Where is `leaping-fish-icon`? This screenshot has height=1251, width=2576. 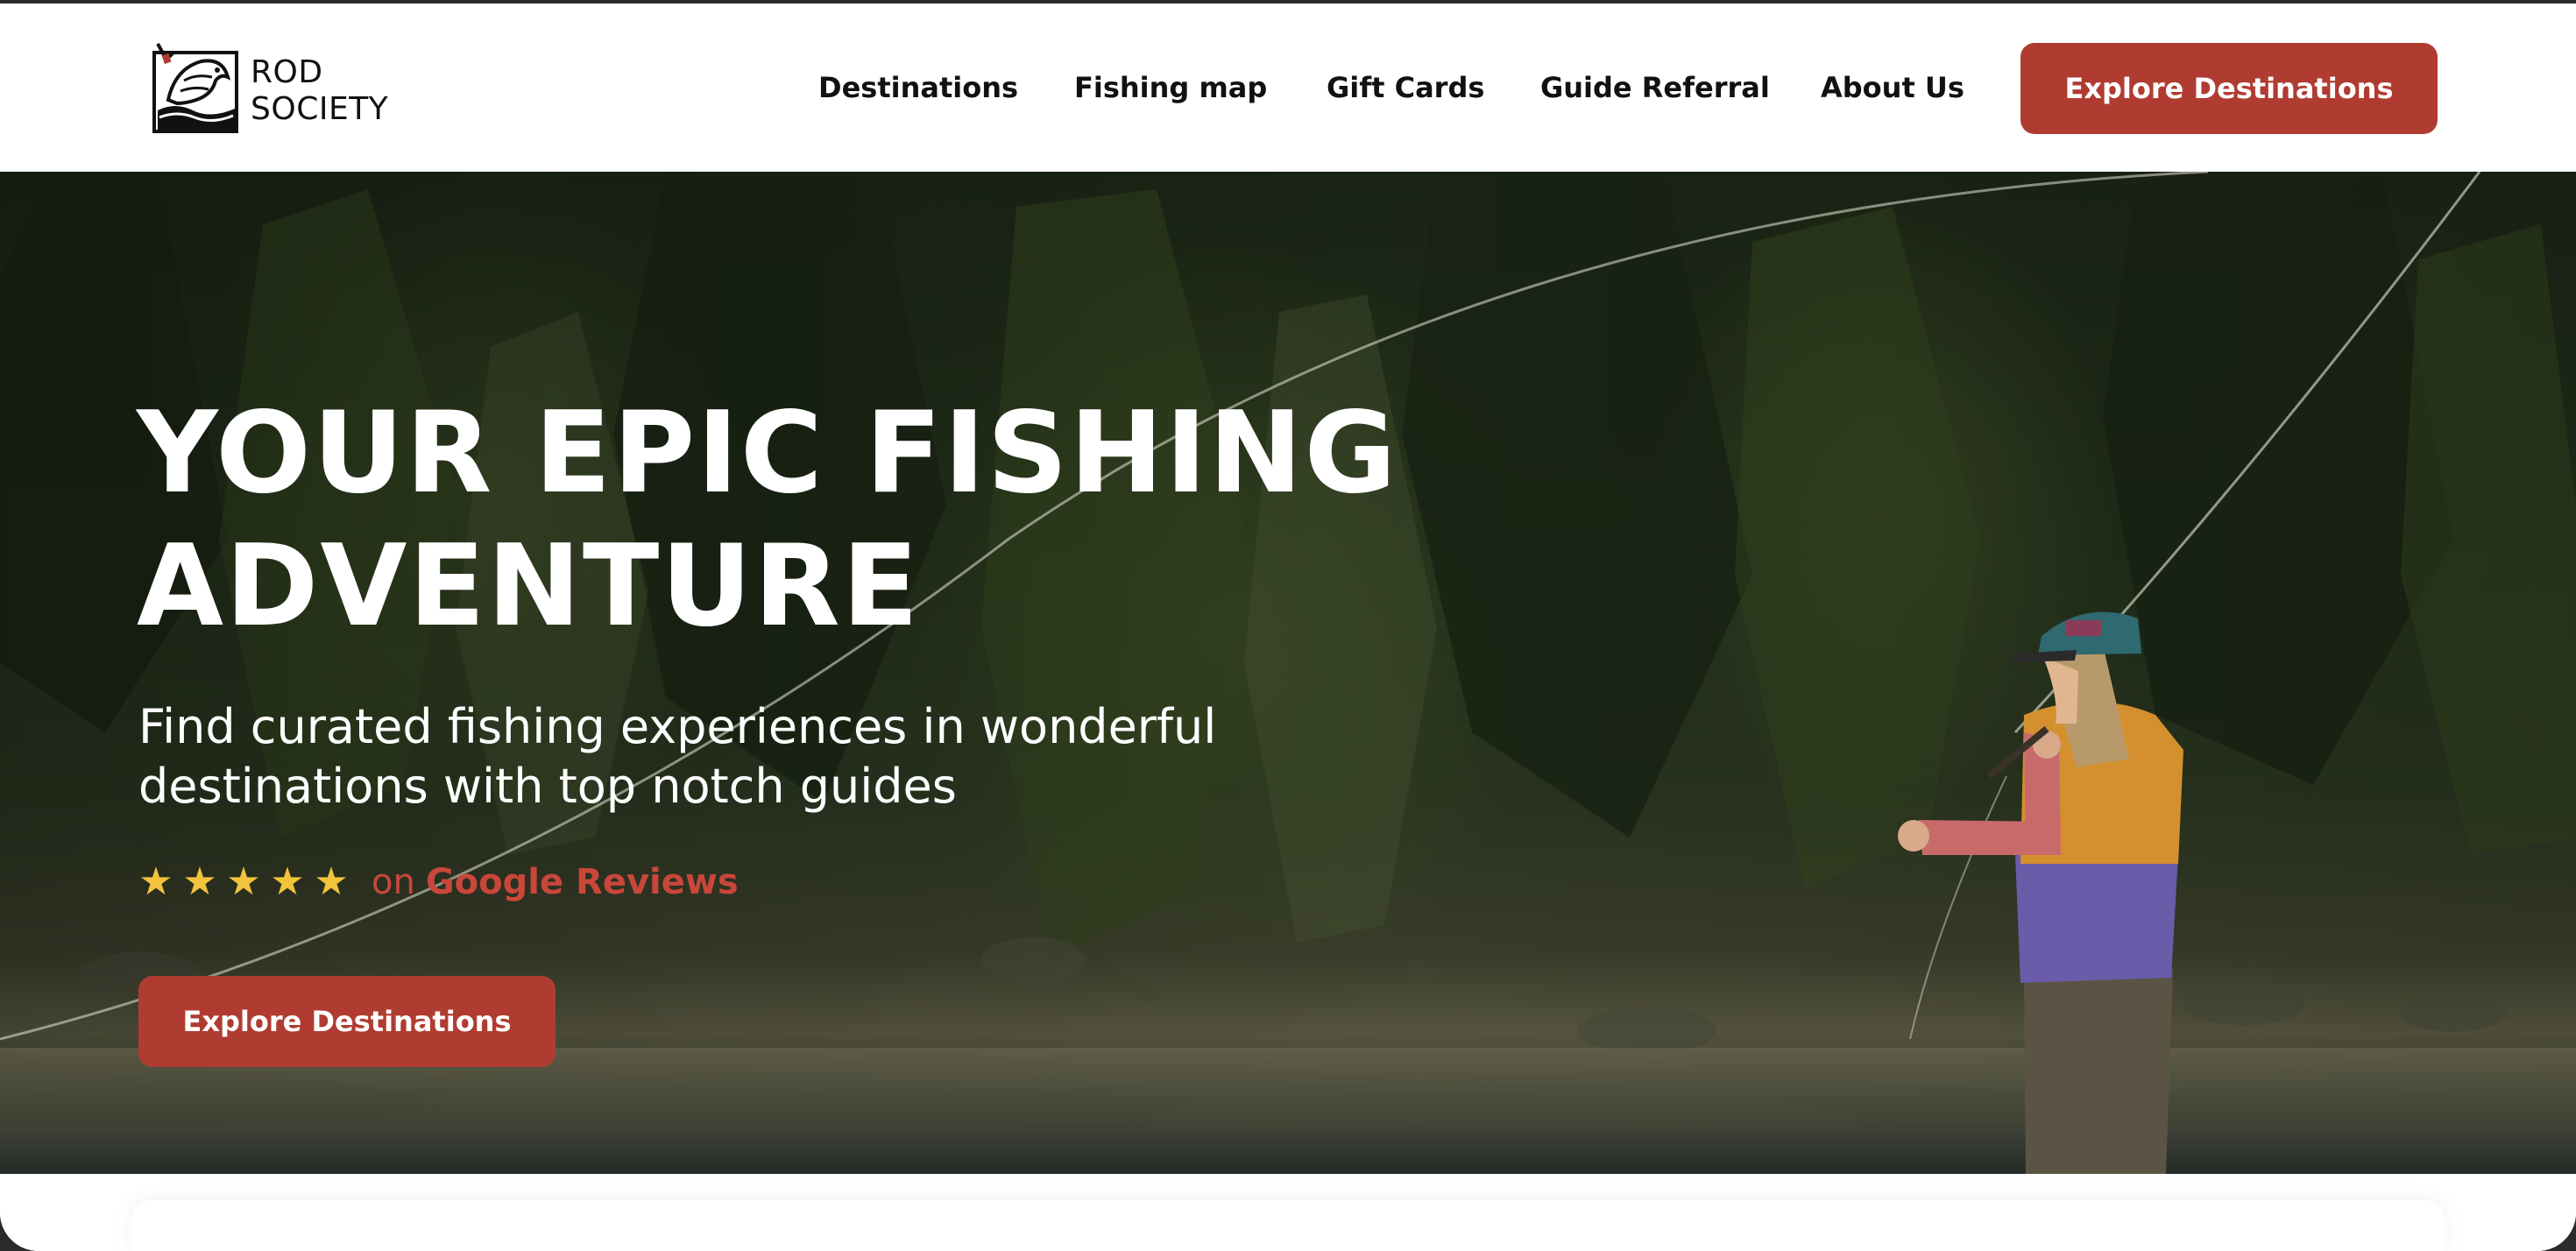
leaping-fish-icon is located at coordinates (195, 88).